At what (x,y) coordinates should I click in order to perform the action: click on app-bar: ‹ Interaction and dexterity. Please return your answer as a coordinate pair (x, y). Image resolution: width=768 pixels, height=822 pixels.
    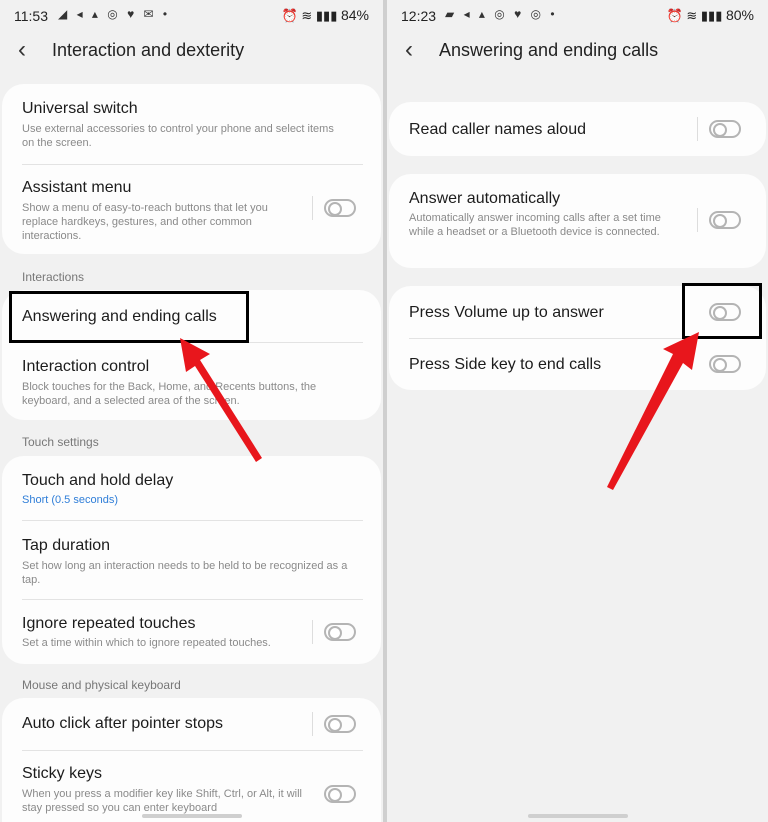
    Looking at the image, I should click on (191, 52).